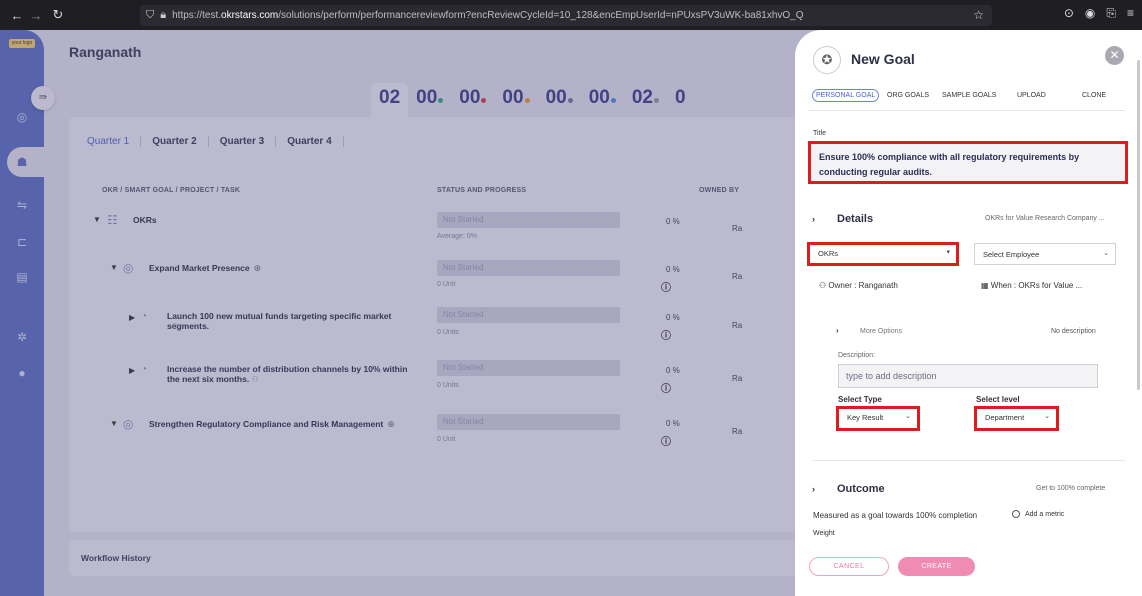 The image size is (1142, 596). Describe the element at coordinates (985, 285) in the screenshot. I see `calendar-icon: ▦` at that location.